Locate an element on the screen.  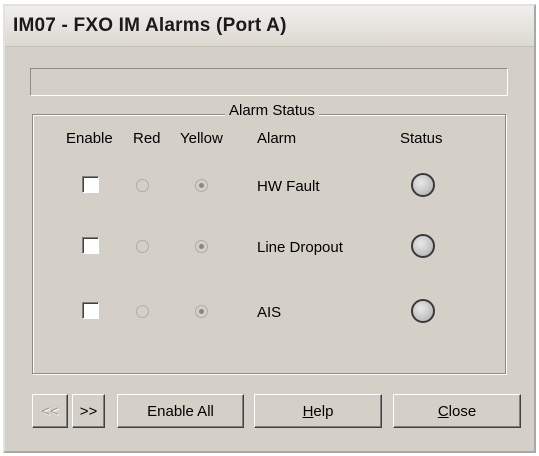
enable-all-button: Enable All is located at coordinates (180, 411).